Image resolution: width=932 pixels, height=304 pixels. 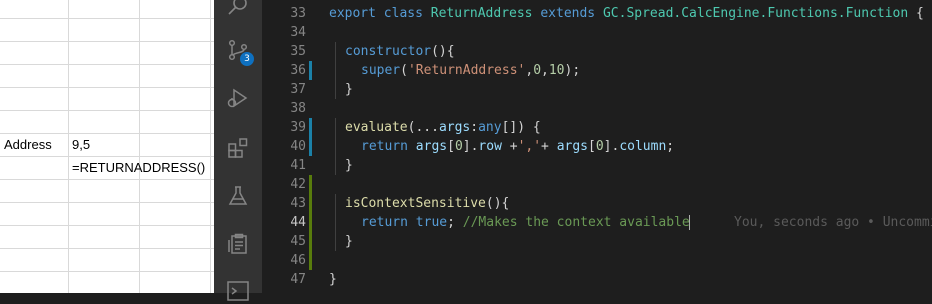 What do you see at coordinates (568, 13) in the screenshot?
I see `code-token: extends` at bounding box center [568, 13].